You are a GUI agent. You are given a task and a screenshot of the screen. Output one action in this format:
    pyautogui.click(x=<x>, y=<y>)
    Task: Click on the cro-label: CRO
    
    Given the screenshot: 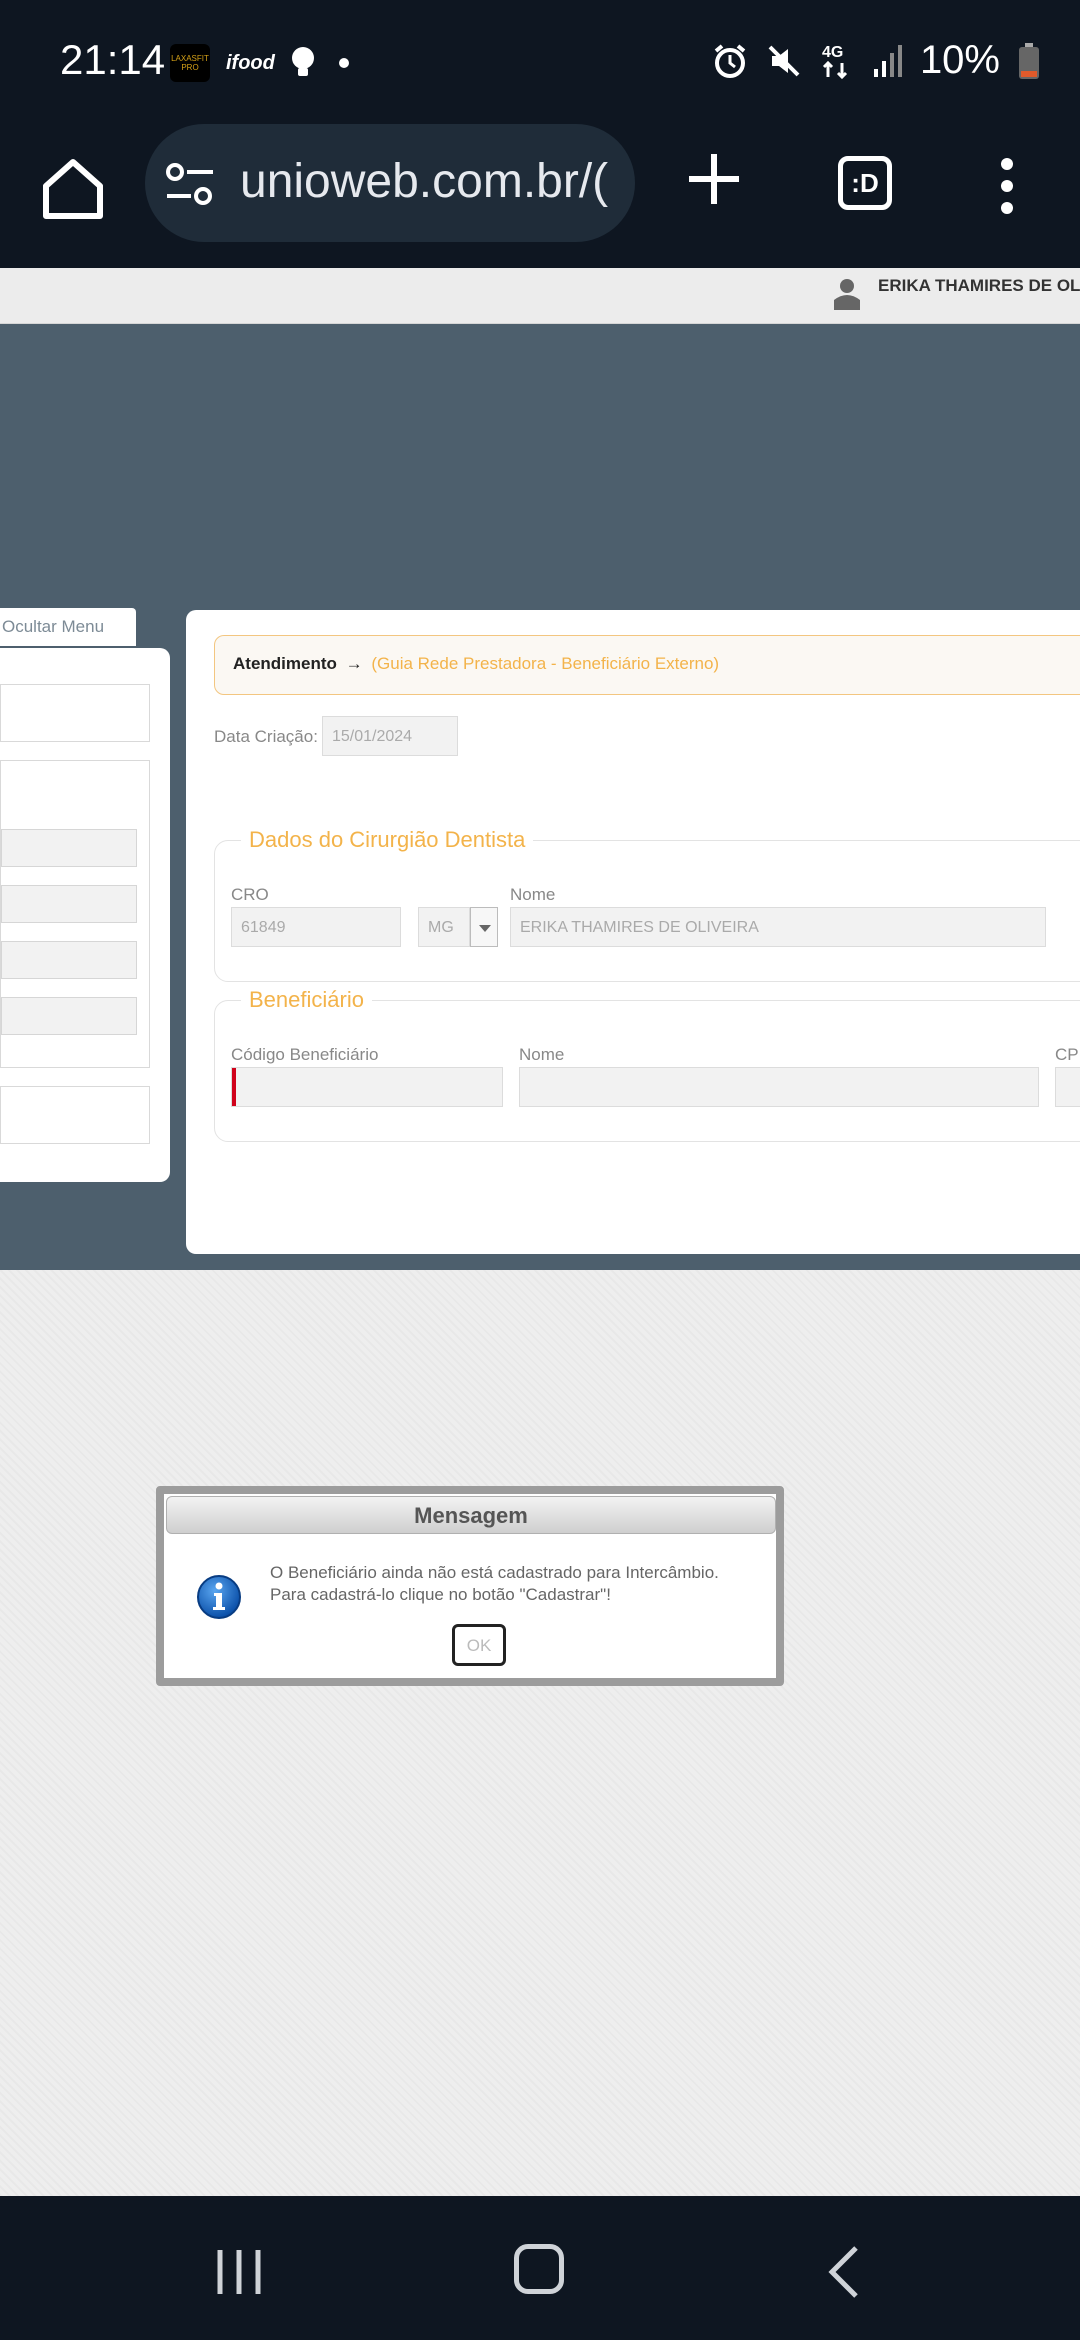 What is the action you would take?
    pyautogui.click(x=250, y=894)
    